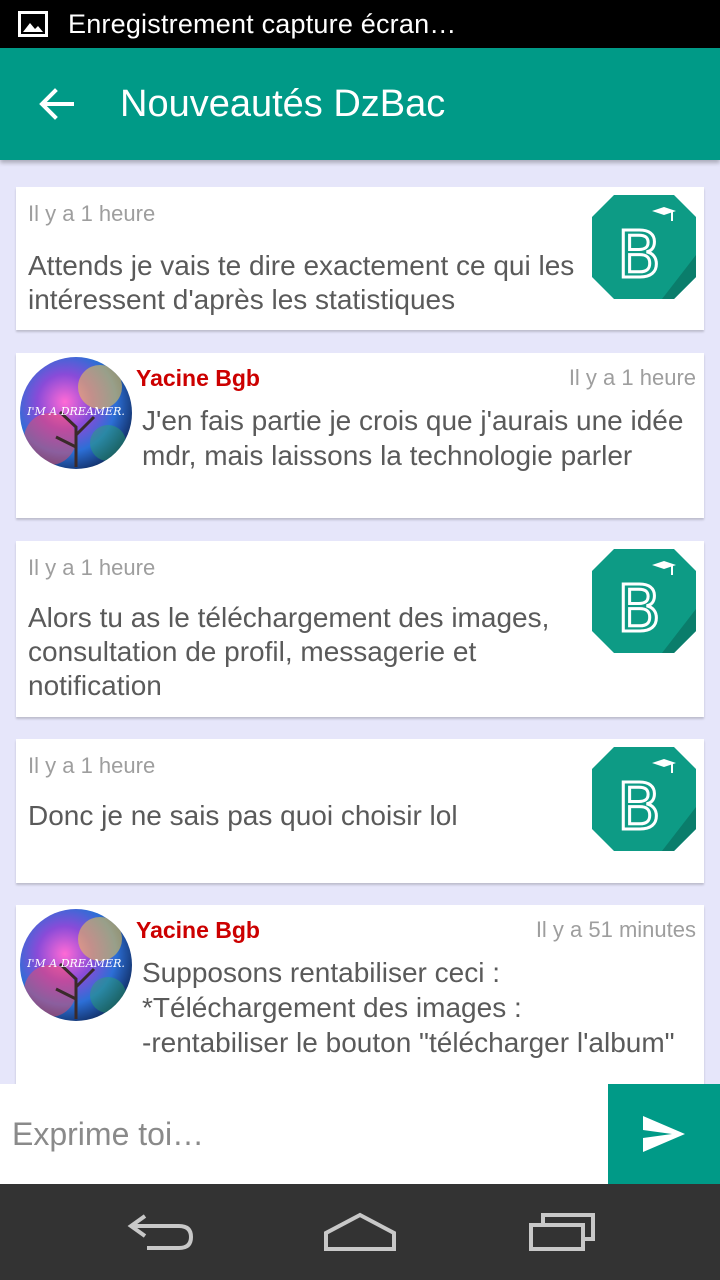 This screenshot has height=1280, width=720. Describe the element at coordinates (283, 103) in the screenshot. I see `page-title: Nouveautés DzBac` at that location.